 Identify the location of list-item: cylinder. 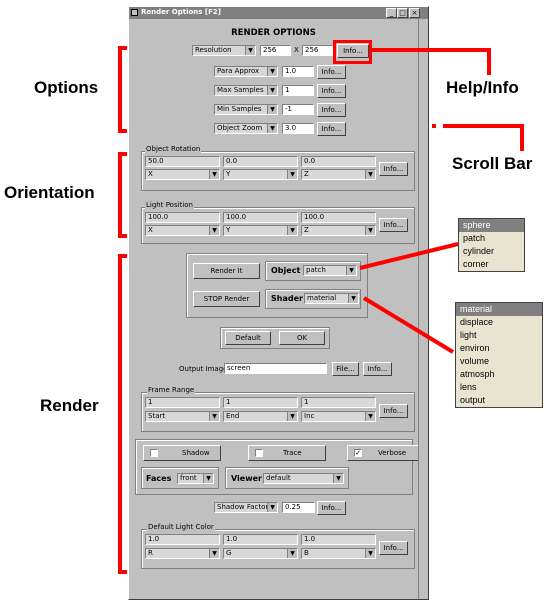
(491, 251).